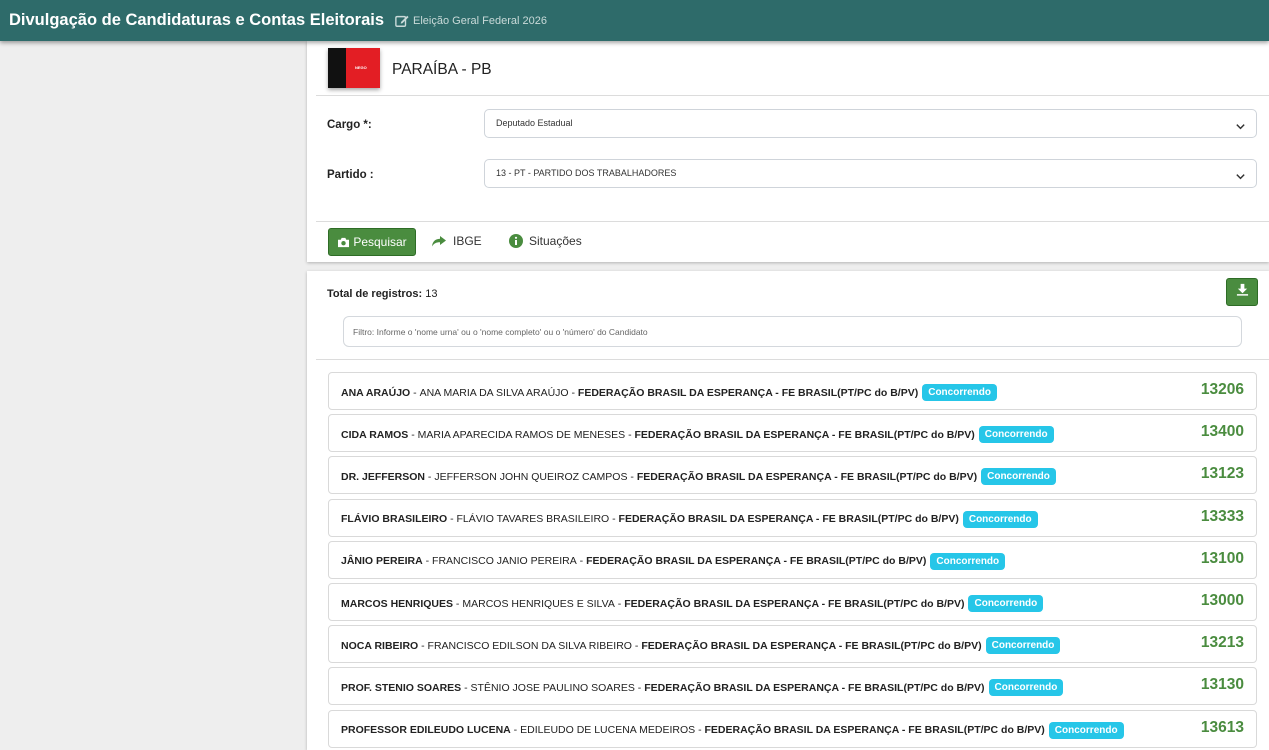 The height and width of the screenshot is (750, 1269). I want to click on partido-select: 13 - PT - PARTIDO DOS TRABALHADORES, so click(870, 173).